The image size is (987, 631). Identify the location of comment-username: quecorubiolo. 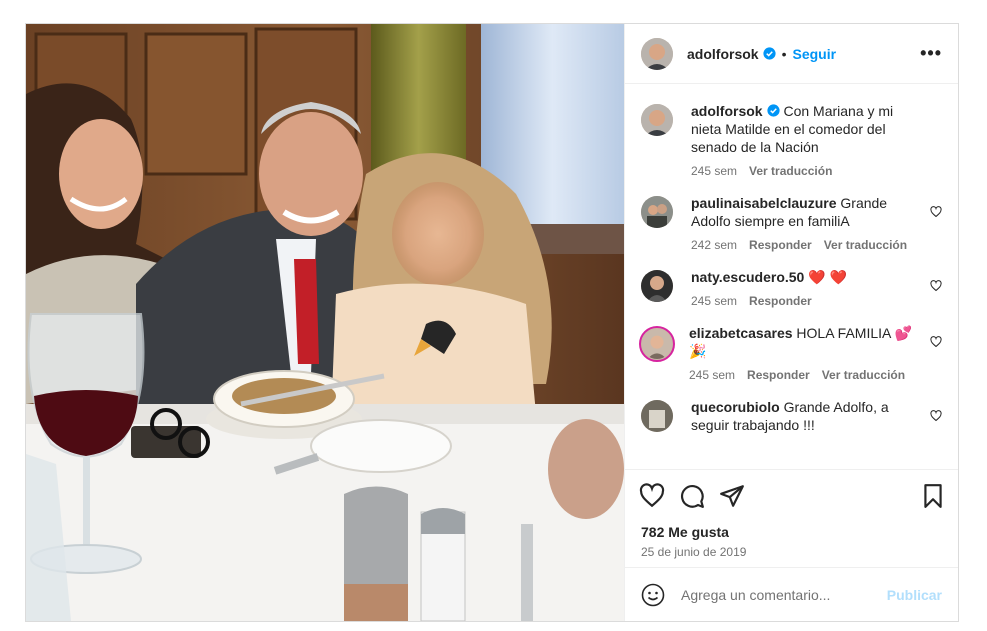
(735, 407).